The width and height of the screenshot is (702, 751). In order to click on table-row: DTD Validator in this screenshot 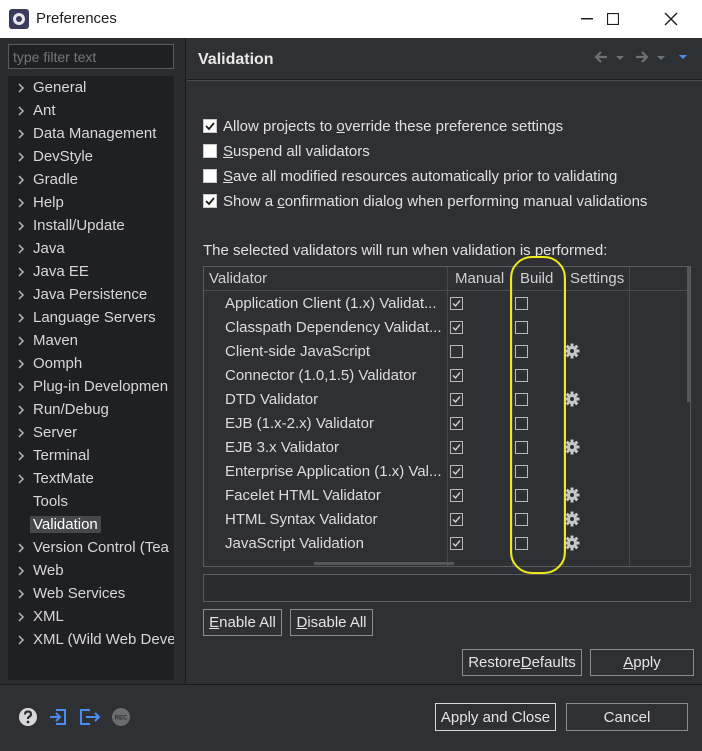, I will do `click(447, 400)`.